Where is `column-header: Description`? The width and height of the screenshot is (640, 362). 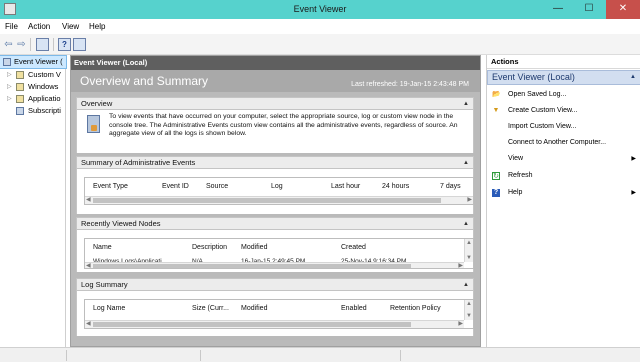
column-header: Description is located at coordinates (209, 247).